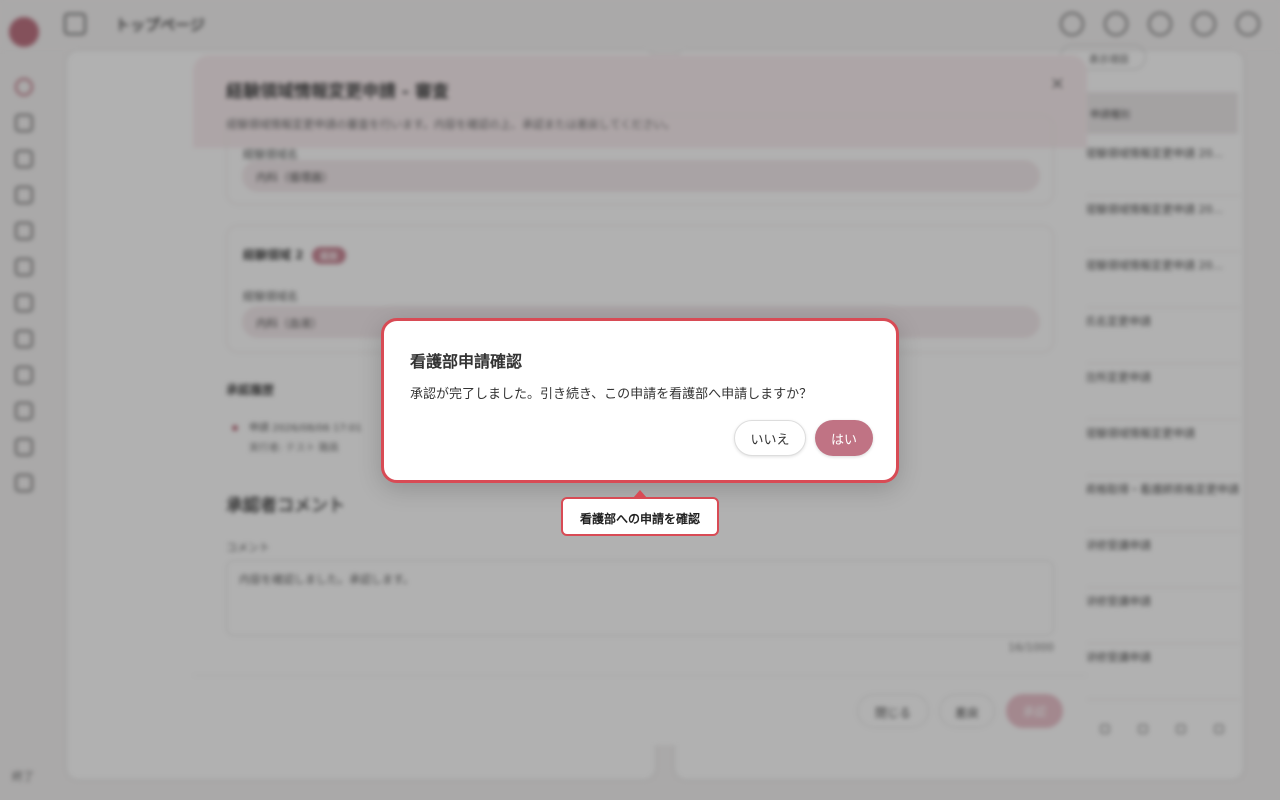  I want to click on confirm-dialog-message: 承認が完了しました。引き続き、この申請を看護部へ申請しますか？, so click(611, 394).